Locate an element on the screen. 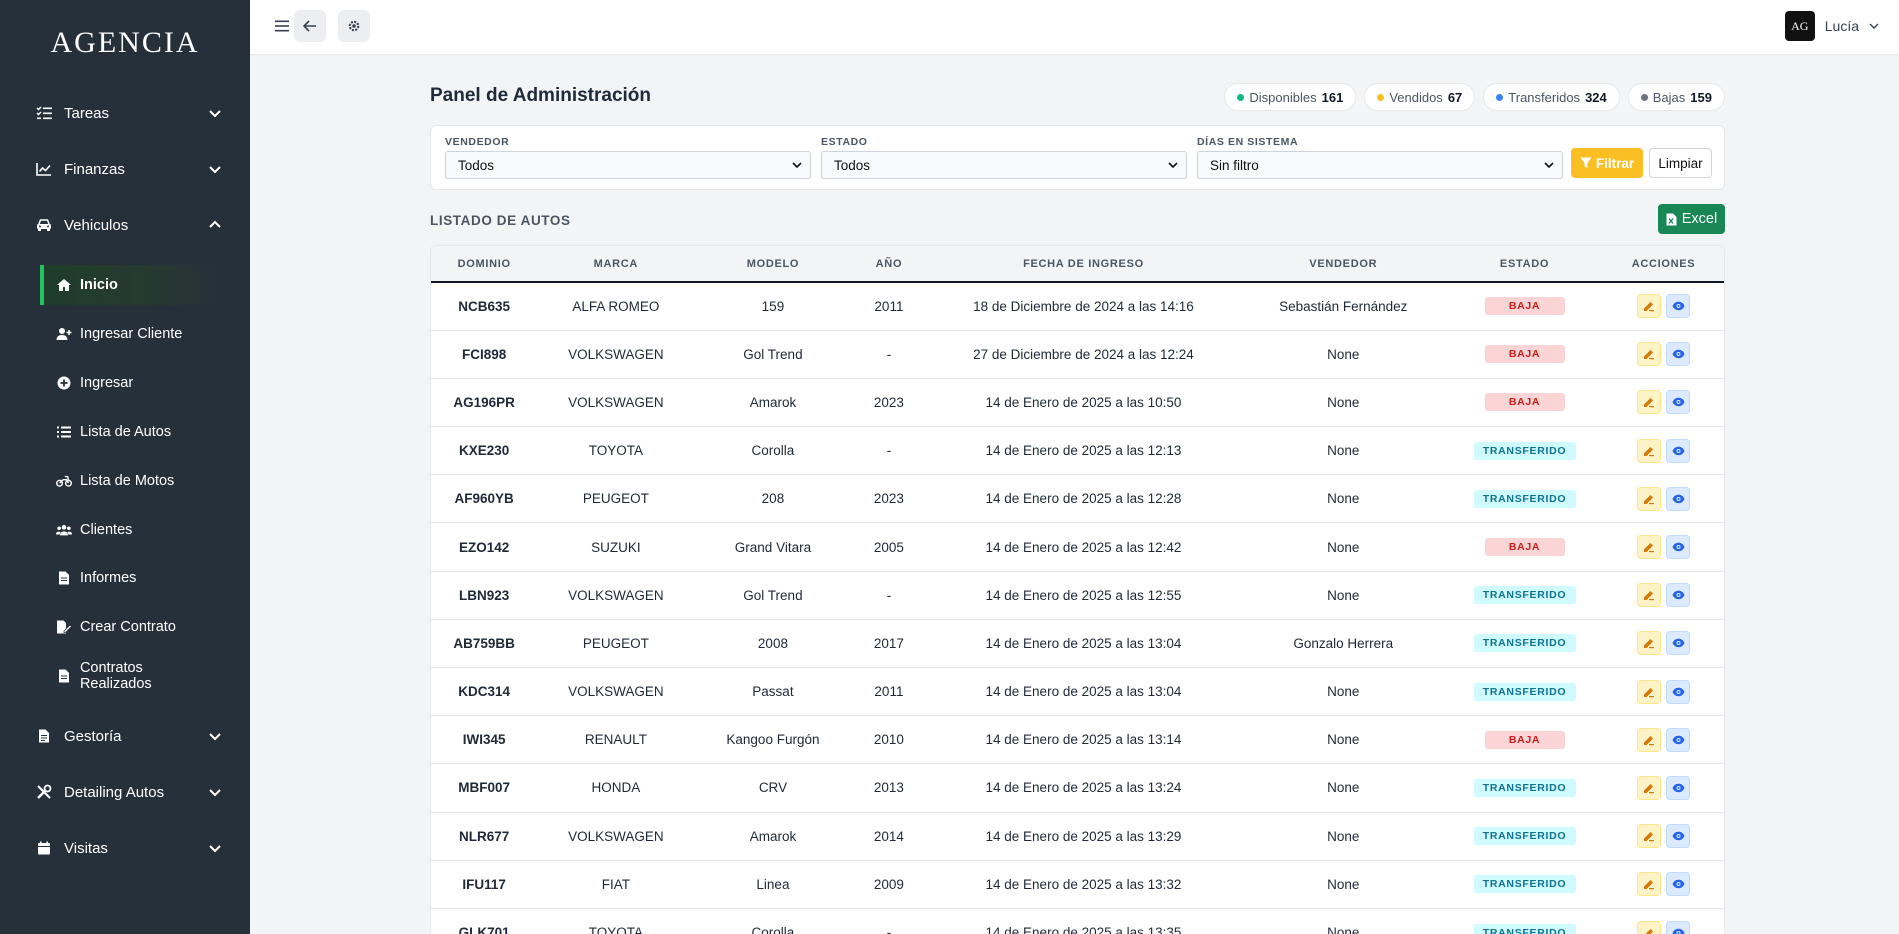 This screenshot has width=1899, height=934. sidebar-item-lista-autos: Lista de Autos is located at coordinates (129, 432).